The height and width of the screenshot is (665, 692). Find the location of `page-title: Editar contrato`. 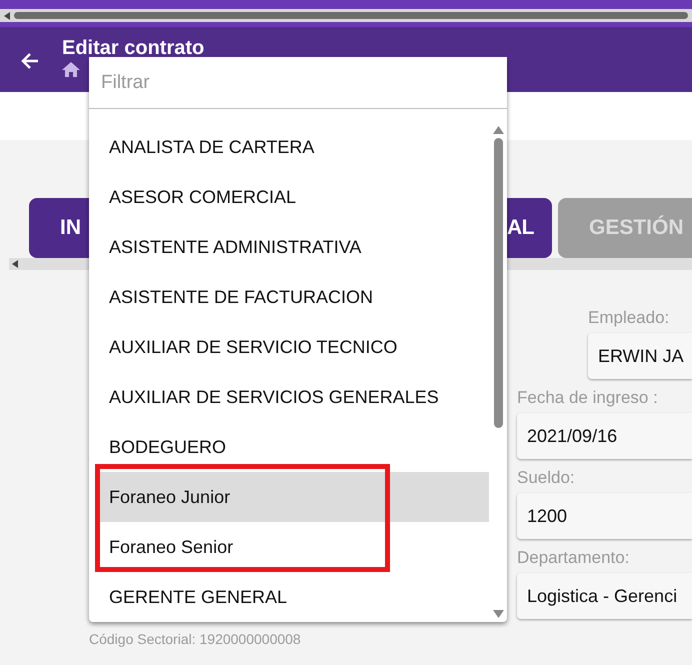

page-title: Editar contrato is located at coordinates (133, 48).